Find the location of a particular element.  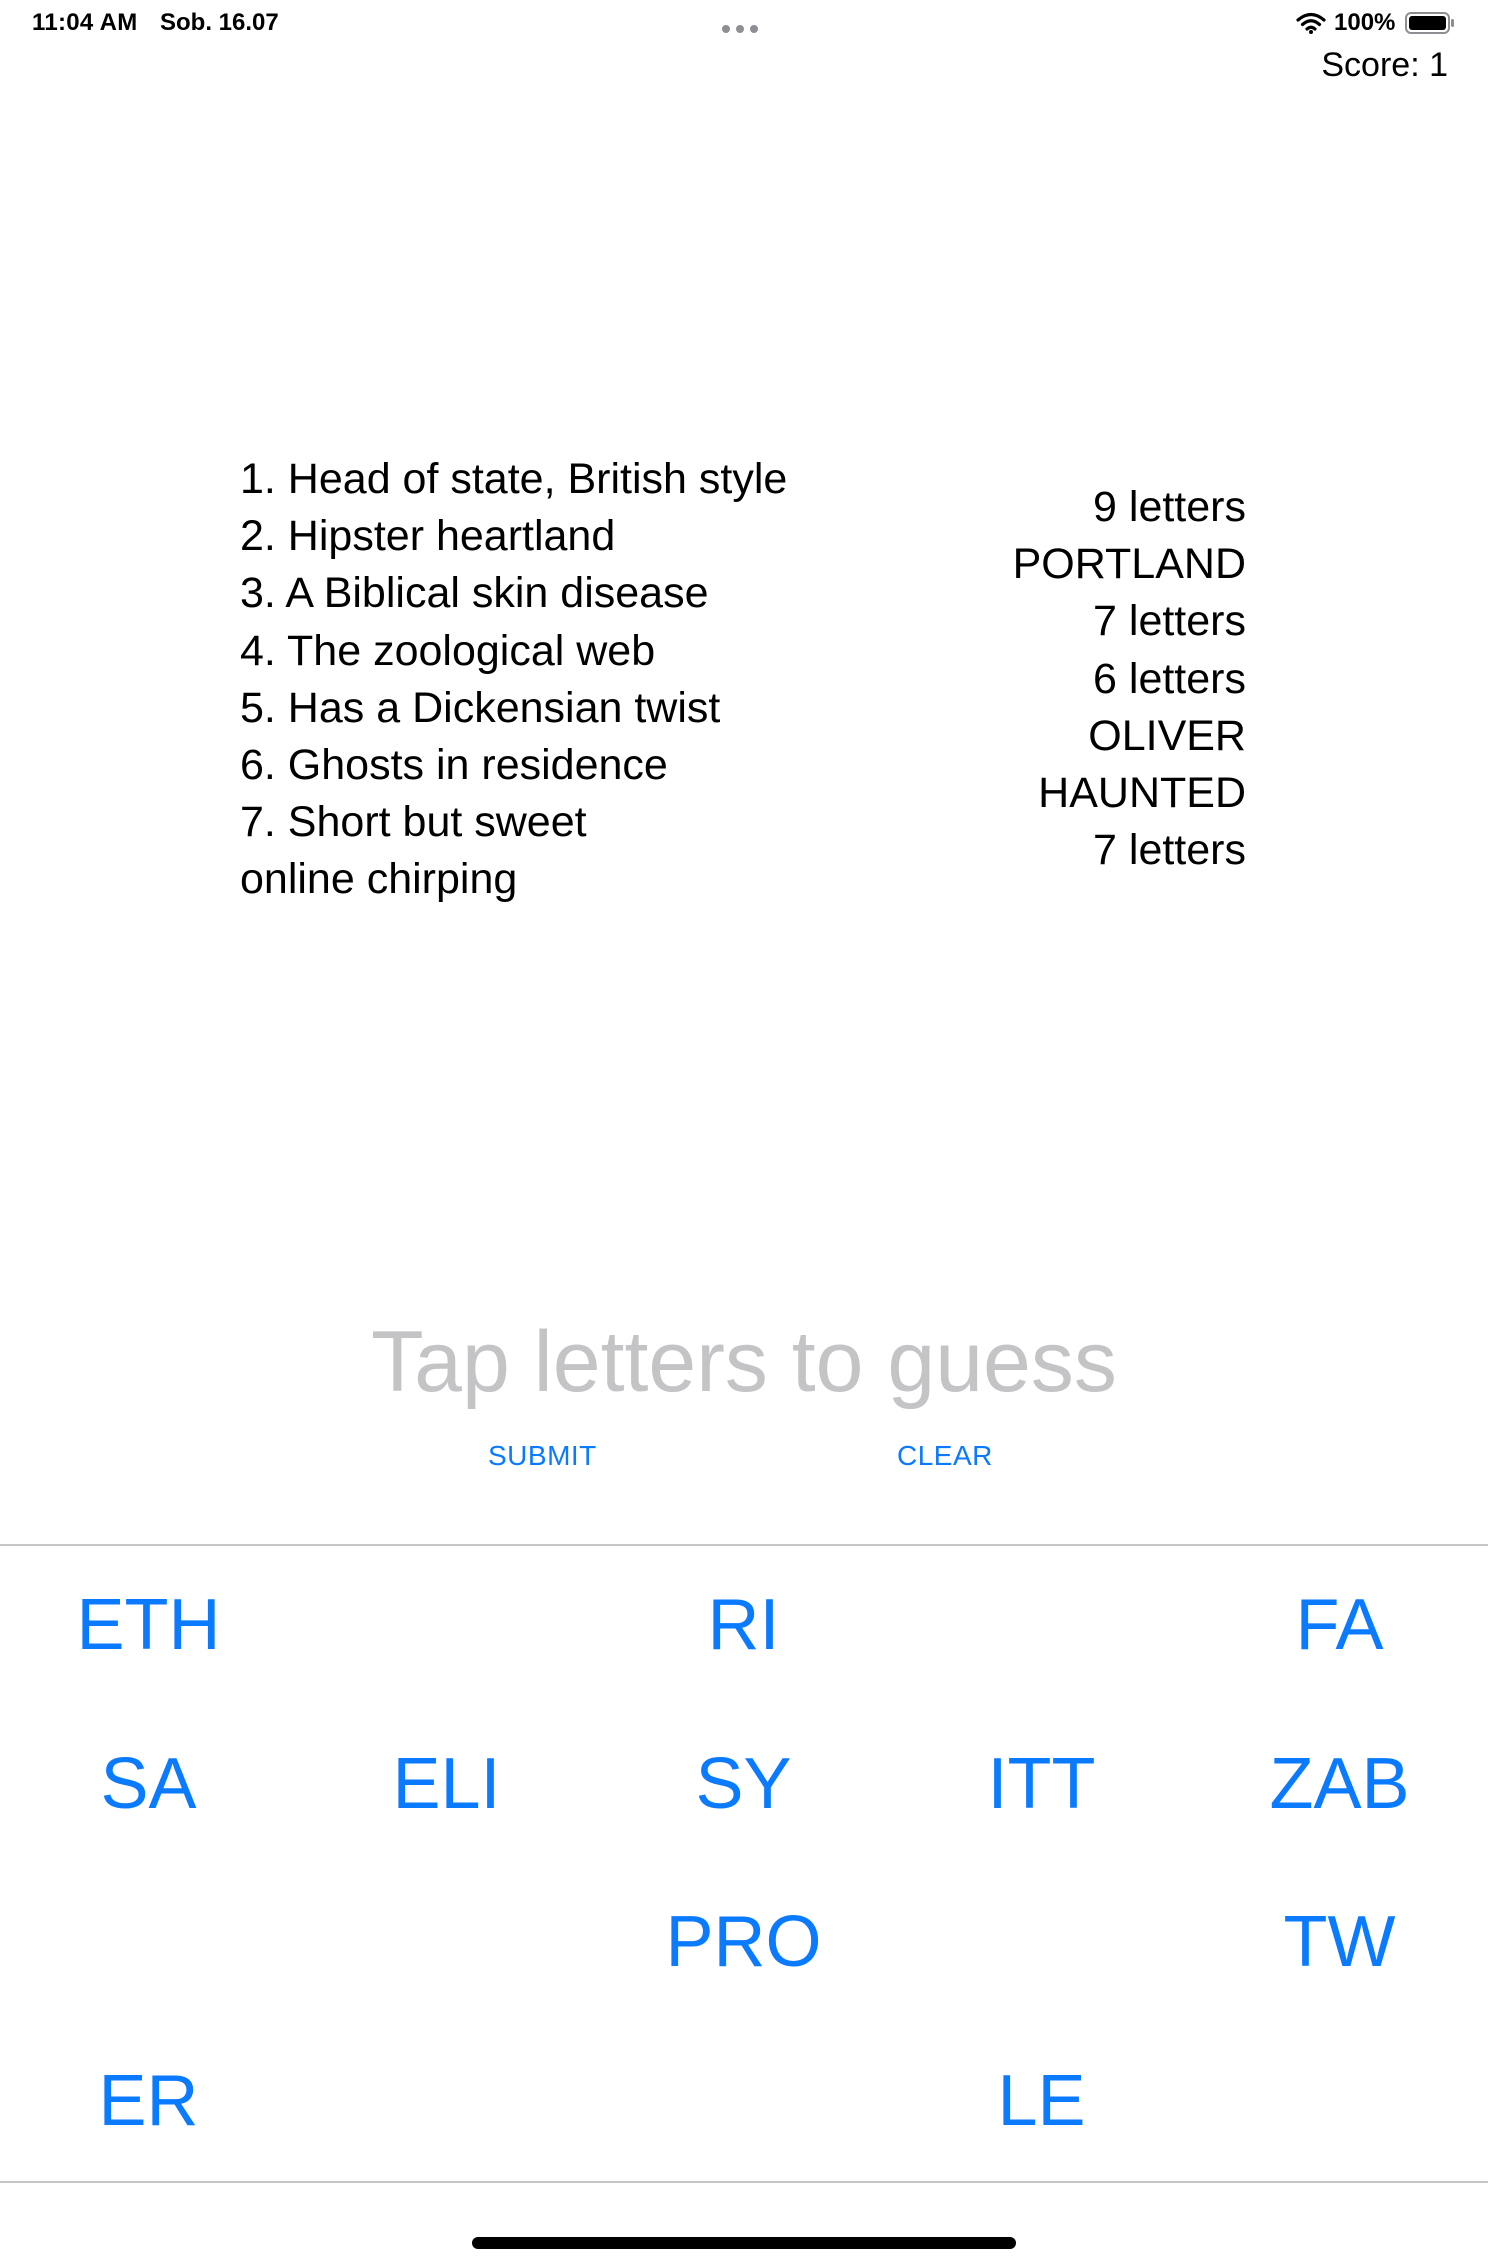

score-label: Score: 1 is located at coordinates (1384, 65).